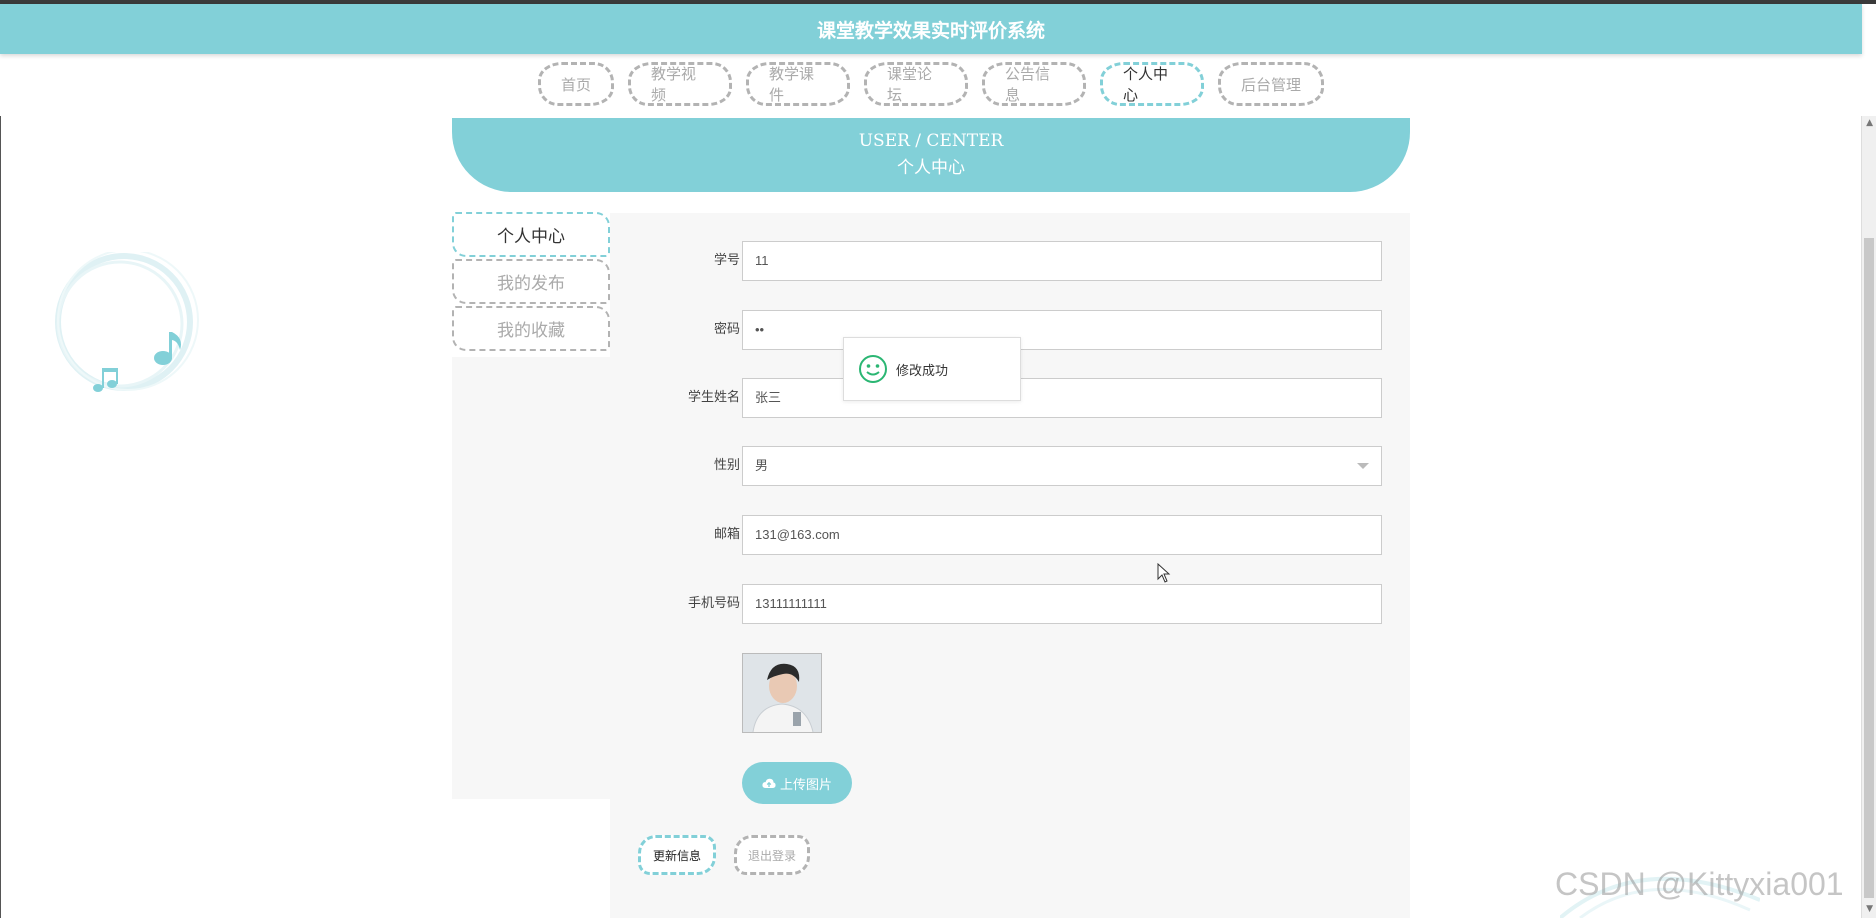  I want to click on nav-item-teaching-videos: 教学视频, so click(680, 84).